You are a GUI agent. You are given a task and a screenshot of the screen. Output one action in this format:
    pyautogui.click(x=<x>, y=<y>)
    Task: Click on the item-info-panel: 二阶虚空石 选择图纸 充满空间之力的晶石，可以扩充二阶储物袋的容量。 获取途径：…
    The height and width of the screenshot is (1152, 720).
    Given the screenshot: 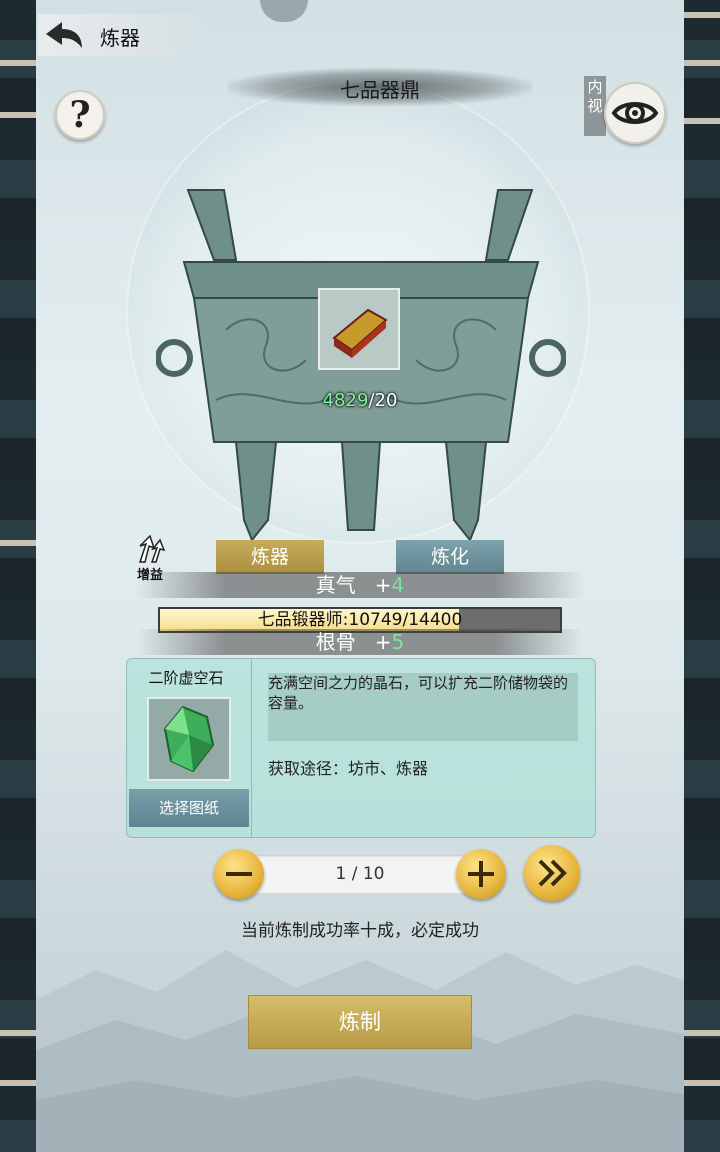 What is the action you would take?
    pyautogui.click(x=361, y=748)
    